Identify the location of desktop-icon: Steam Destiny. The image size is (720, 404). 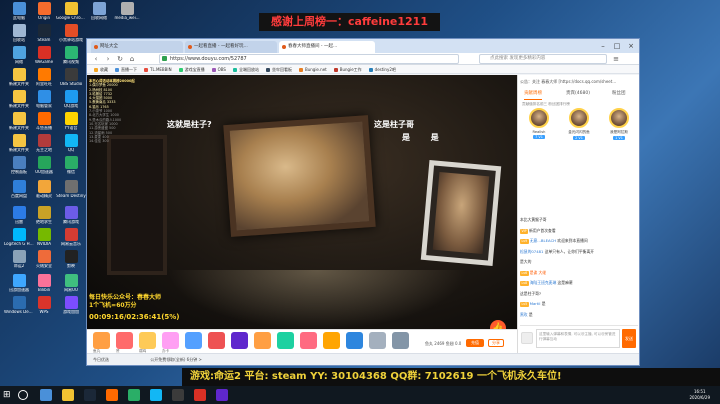
(71, 189).